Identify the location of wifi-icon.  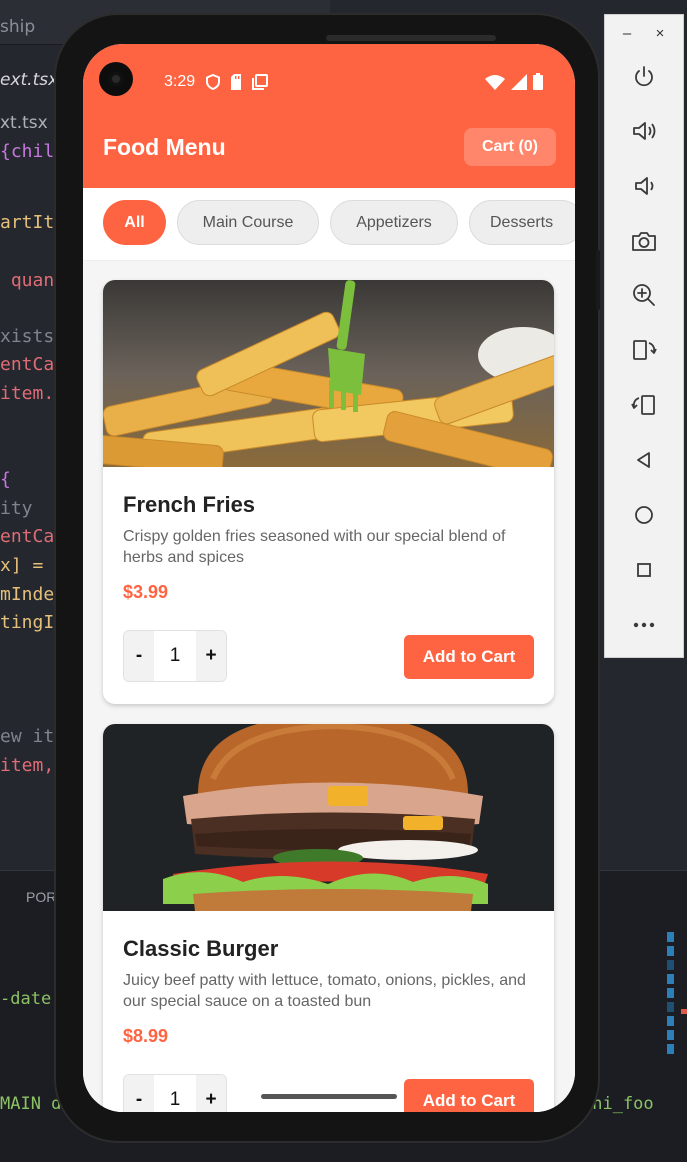
(495, 82).